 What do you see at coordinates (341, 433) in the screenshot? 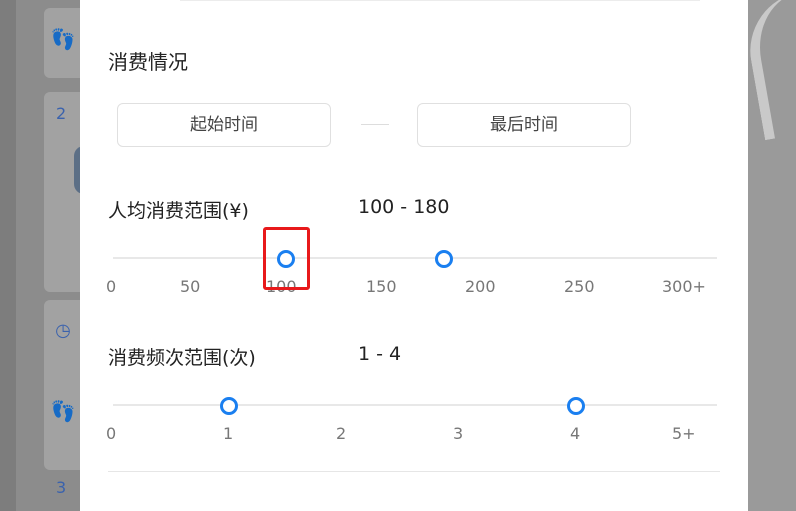
I see `frequency-tick: 2` at bounding box center [341, 433].